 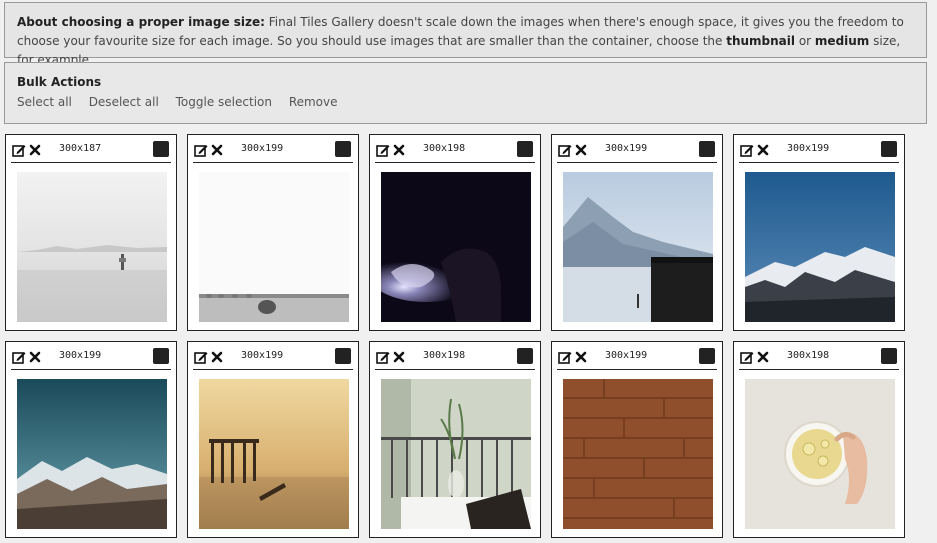 What do you see at coordinates (805, 41) in the screenshot?
I see `notice-text-or: or` at bounding box center [805, 41].